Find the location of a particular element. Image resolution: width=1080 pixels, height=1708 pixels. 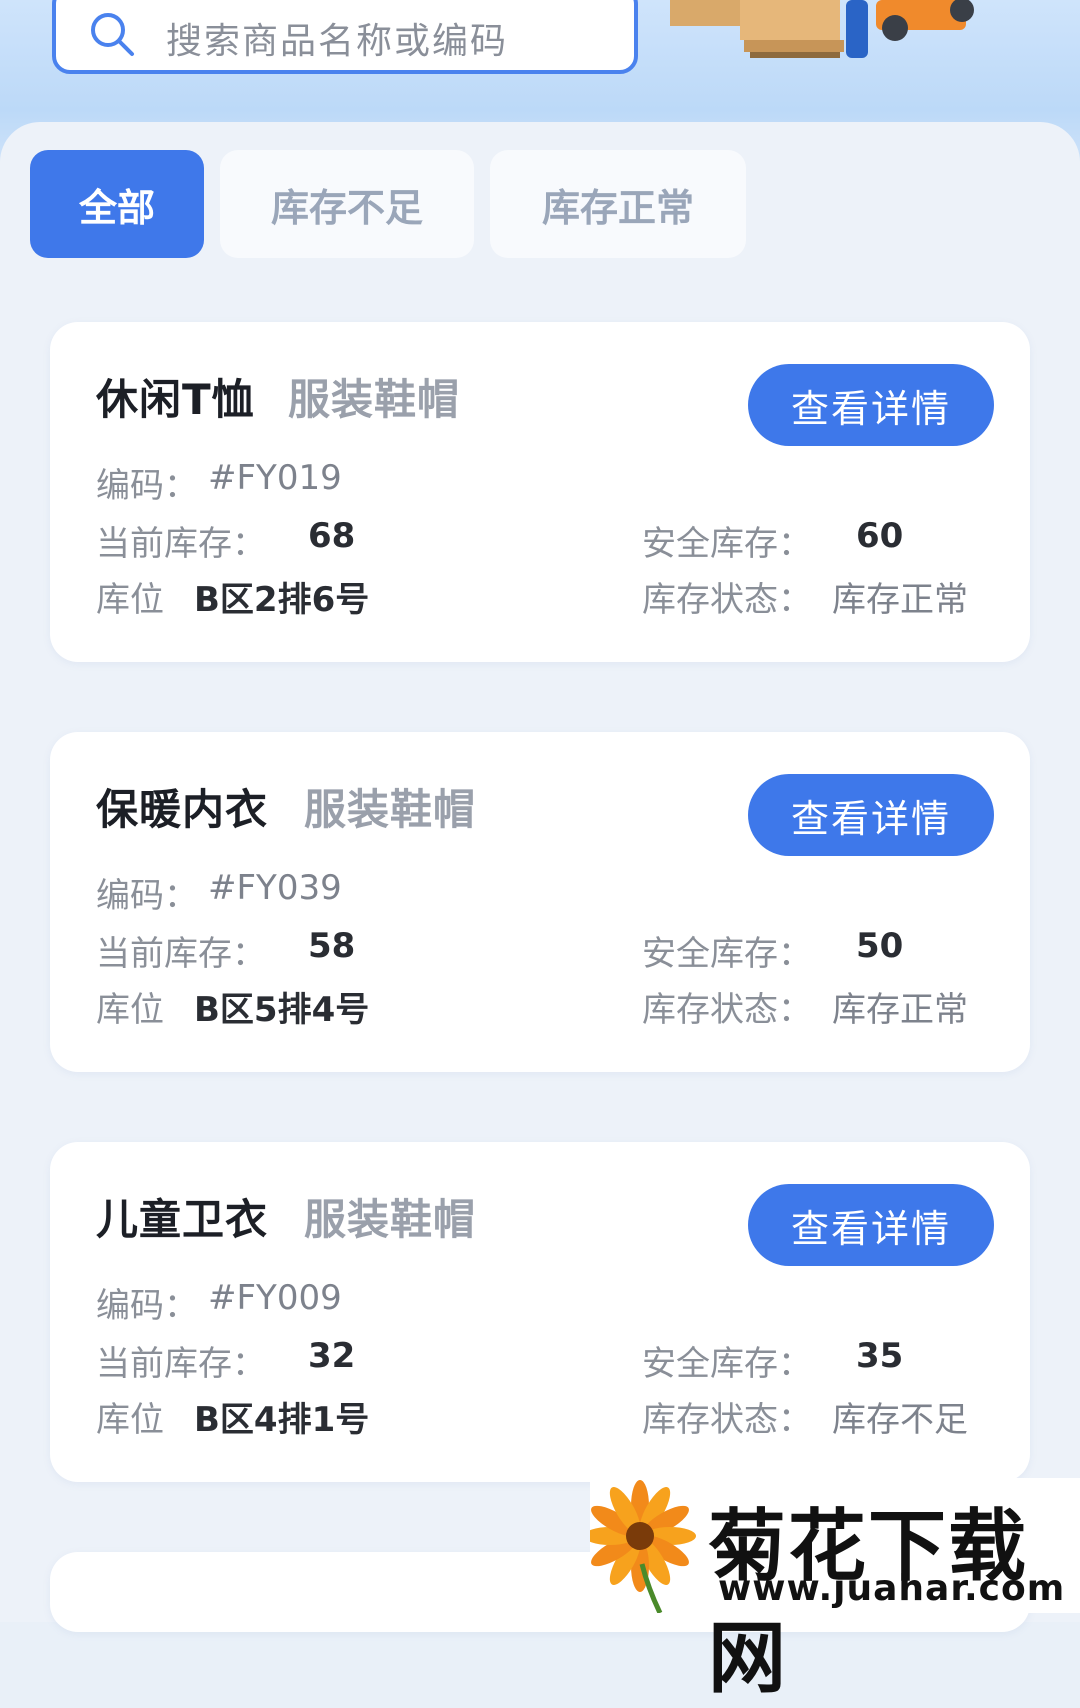

code-value: #FY019 is located at coordinates (275, 478).